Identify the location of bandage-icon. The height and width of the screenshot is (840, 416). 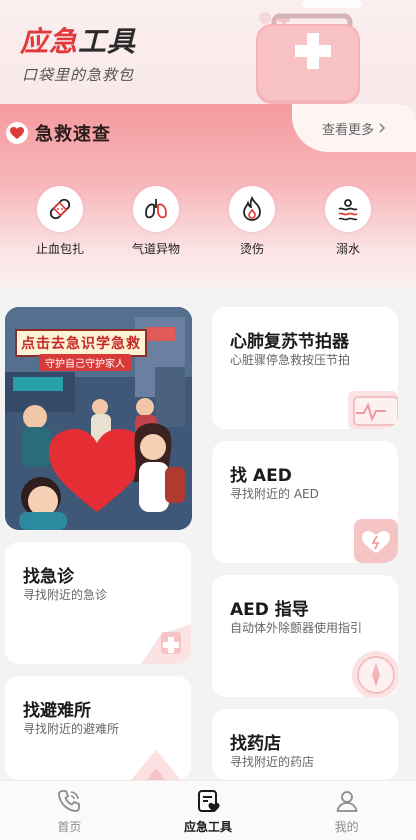
(60, 209).